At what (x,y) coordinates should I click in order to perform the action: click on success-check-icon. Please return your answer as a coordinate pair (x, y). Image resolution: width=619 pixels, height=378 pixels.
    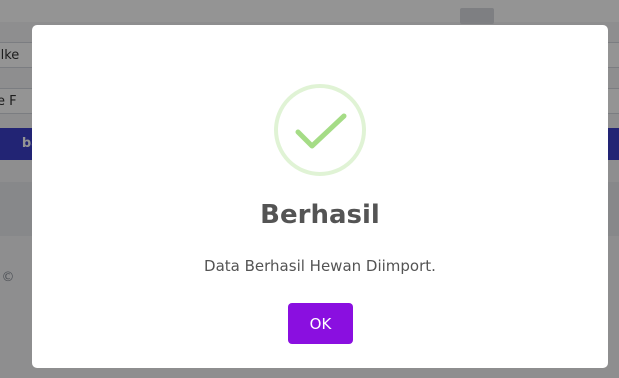
    Looking at the image, I should click on (320, 130).